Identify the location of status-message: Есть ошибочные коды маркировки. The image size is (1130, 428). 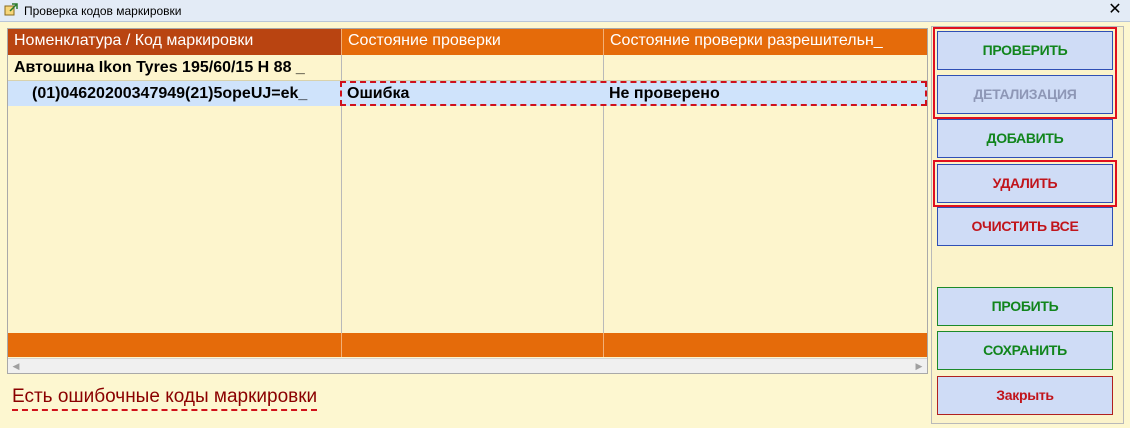
(165, 398).